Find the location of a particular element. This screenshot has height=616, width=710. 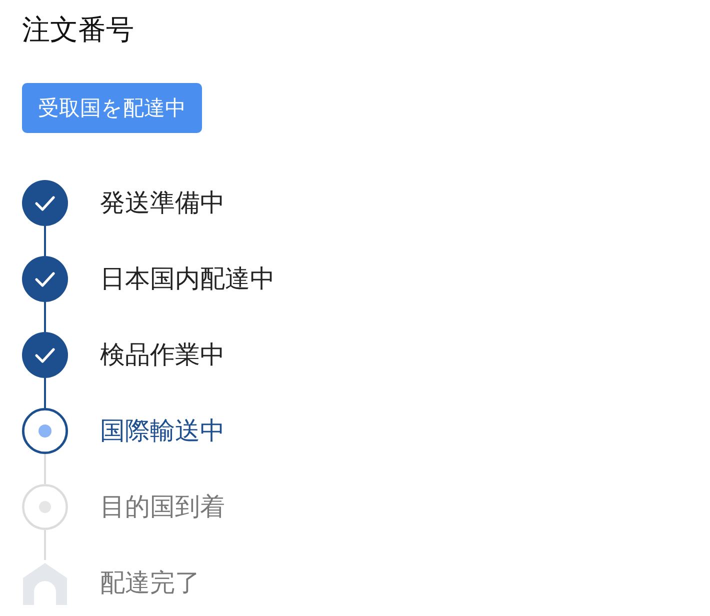

step-label: 発送準備中 is located at coordinates (162, 203).